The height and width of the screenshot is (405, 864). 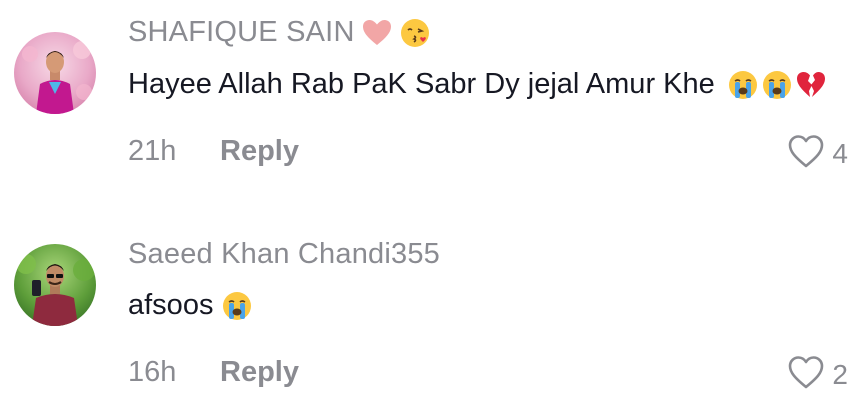 I want to click on like-count: 2, so click(x=840, y=374).